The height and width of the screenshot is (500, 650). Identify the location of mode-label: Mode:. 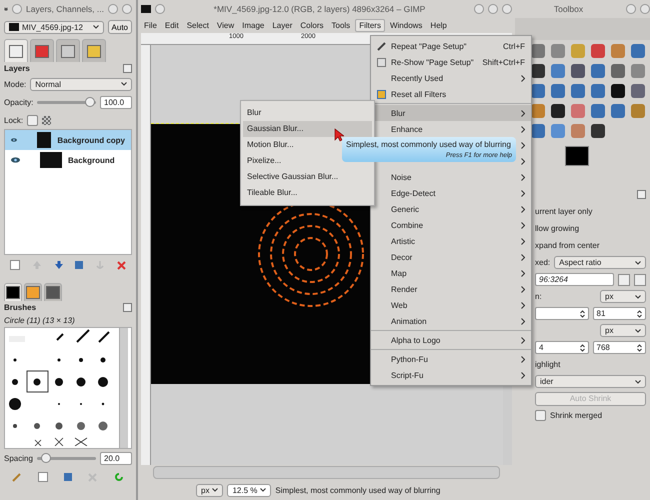
(15, 84).